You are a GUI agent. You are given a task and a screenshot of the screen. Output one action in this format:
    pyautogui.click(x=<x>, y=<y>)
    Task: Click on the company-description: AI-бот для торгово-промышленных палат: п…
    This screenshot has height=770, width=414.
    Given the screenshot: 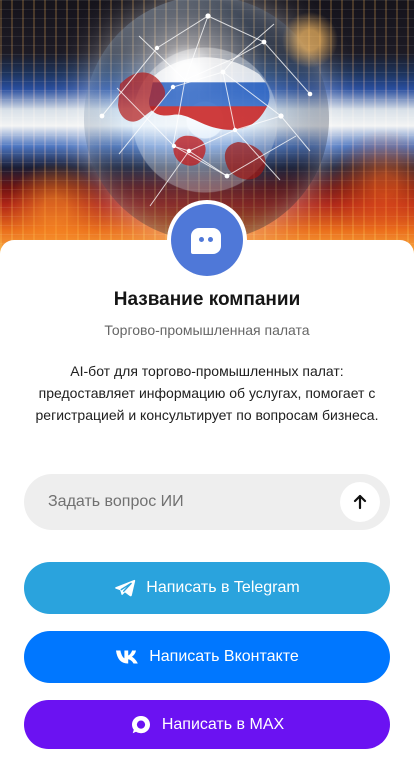 What is the action you would take?
    pyautogui.click(x=207, y=393)
    